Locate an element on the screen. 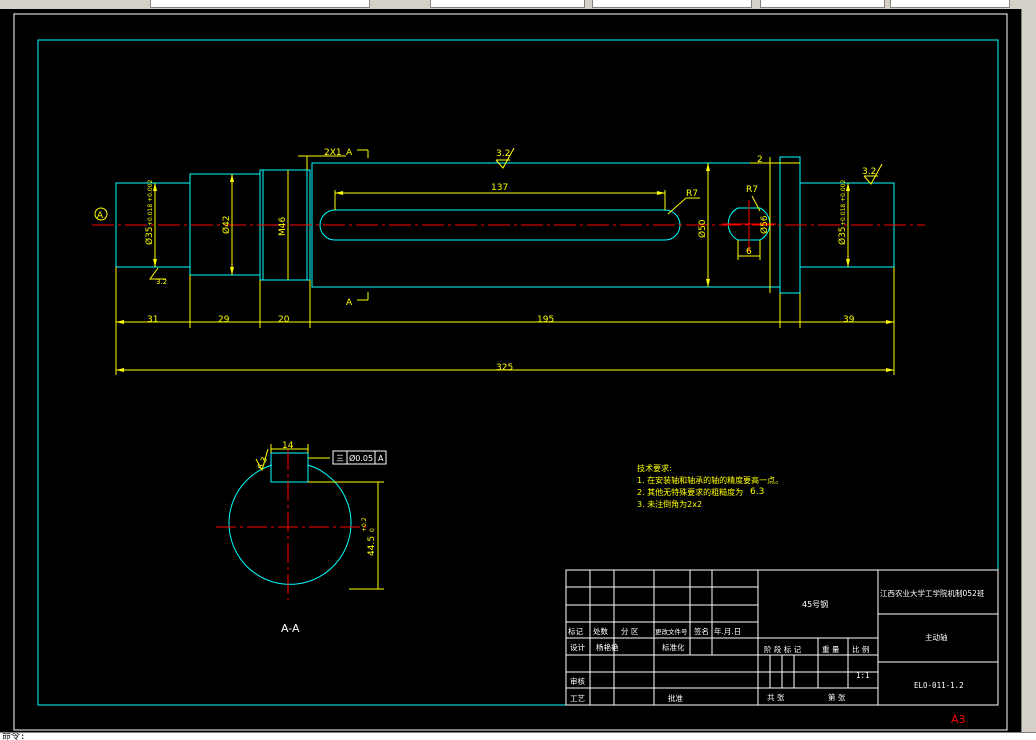 The height and width of the screenshot is (740, 1036). dim-29: 29 is located at coordinates (224, 320).